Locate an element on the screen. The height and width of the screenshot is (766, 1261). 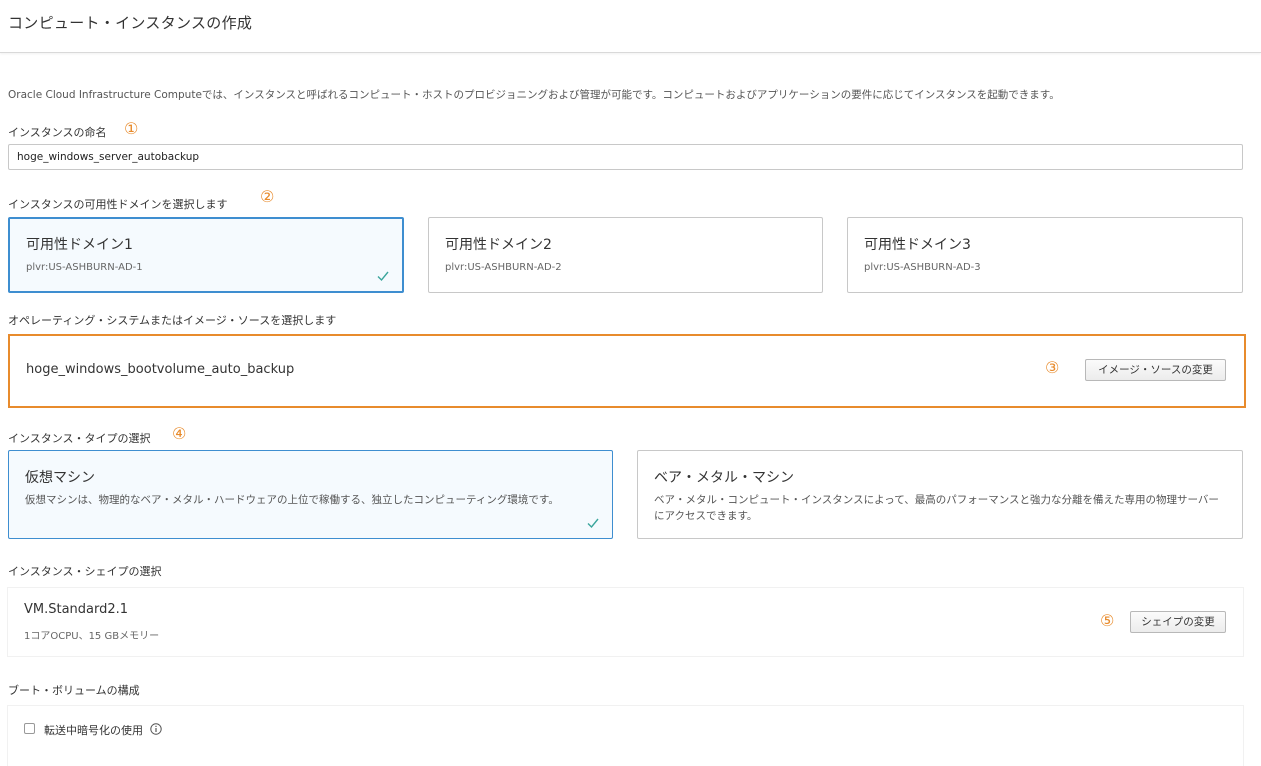
instance-name-input: hoge_windows_server_autobackup is located at coordinates (625, 157).